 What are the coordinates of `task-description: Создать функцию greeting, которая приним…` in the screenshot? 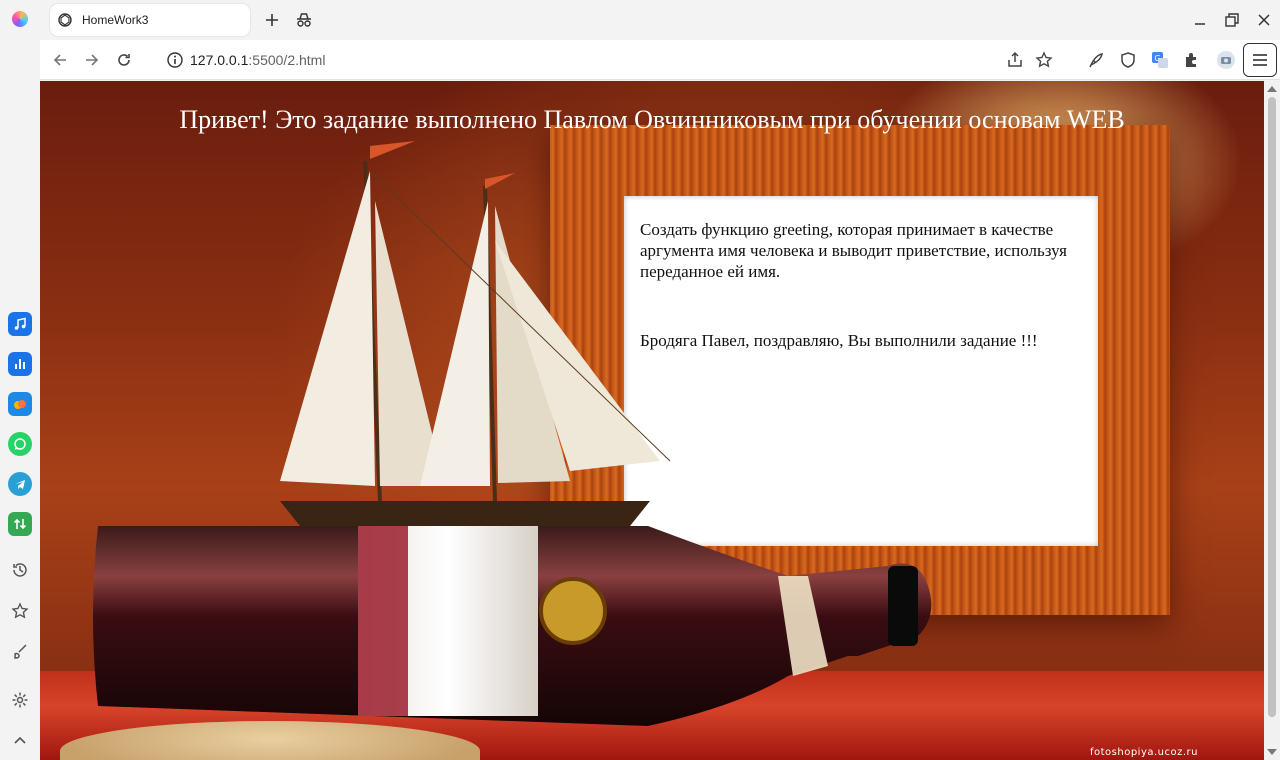 It's located at (854, 250).